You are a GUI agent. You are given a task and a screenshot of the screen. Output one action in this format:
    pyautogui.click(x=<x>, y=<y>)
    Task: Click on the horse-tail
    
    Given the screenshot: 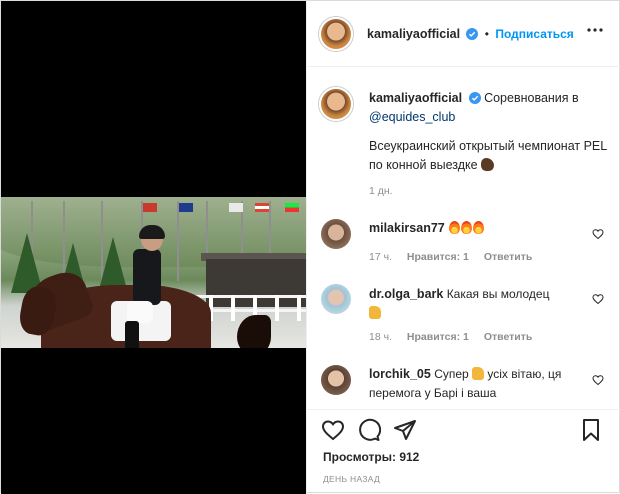 What is the action you would take?
    pyautogui.click(x=254, y=331)
    